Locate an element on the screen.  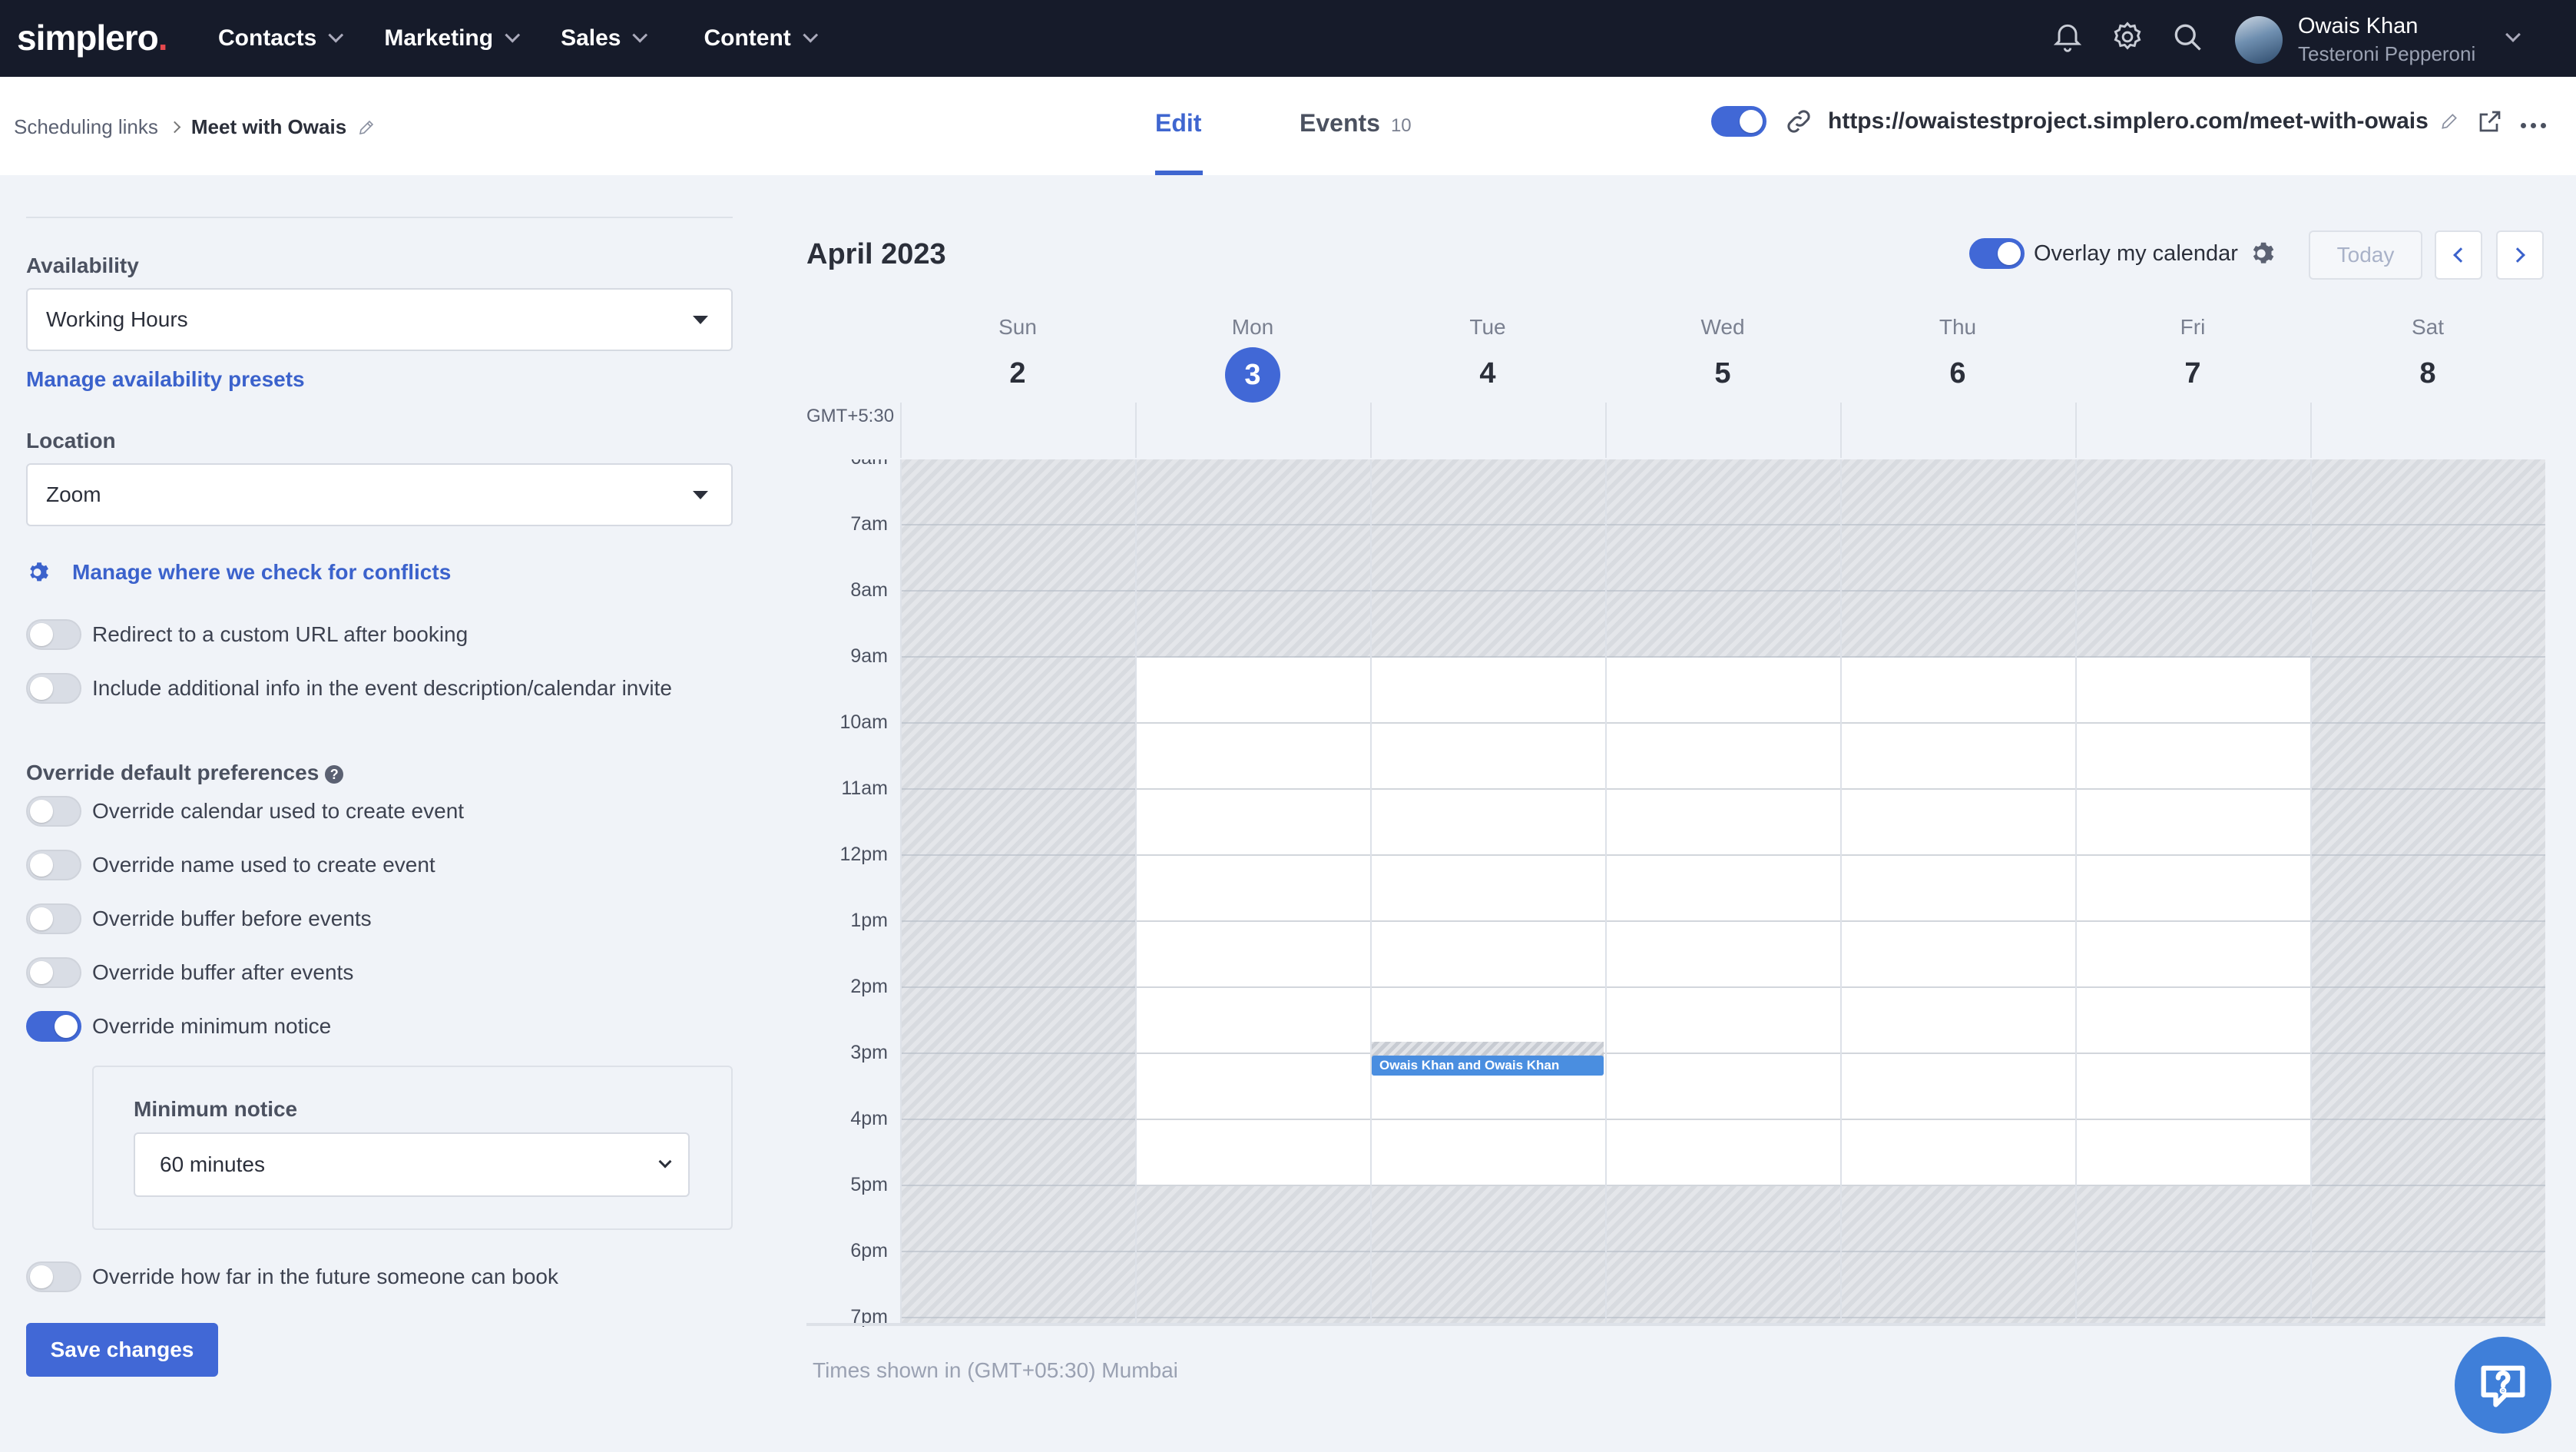
breadcrumb: Scheduling links Meet with Owais is located at coordinates (195, 127).